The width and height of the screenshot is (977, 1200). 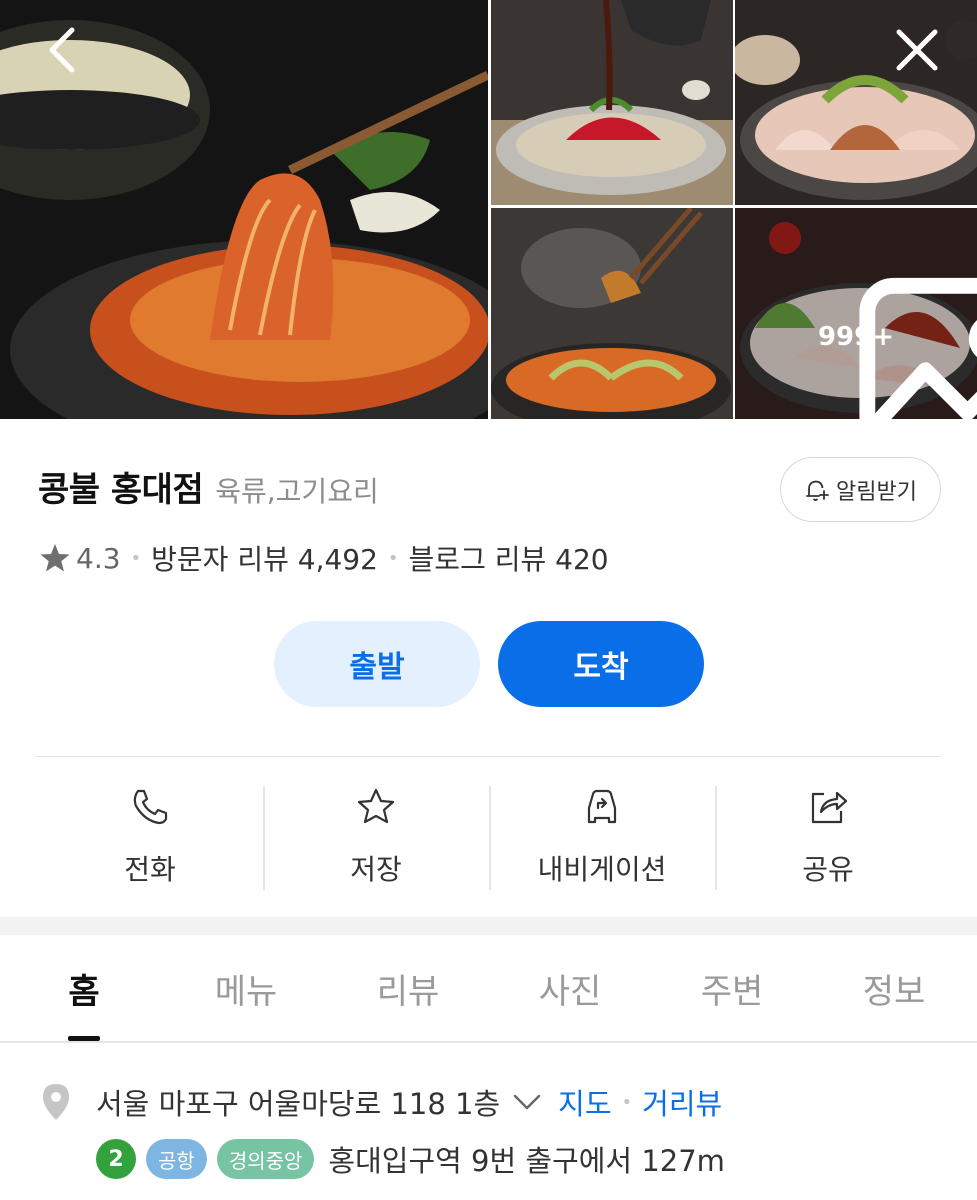 What do you see at coordinates (56, 1102) in the screenshot?
I see `location-pin-icon` at bounding box center [56, 1102].